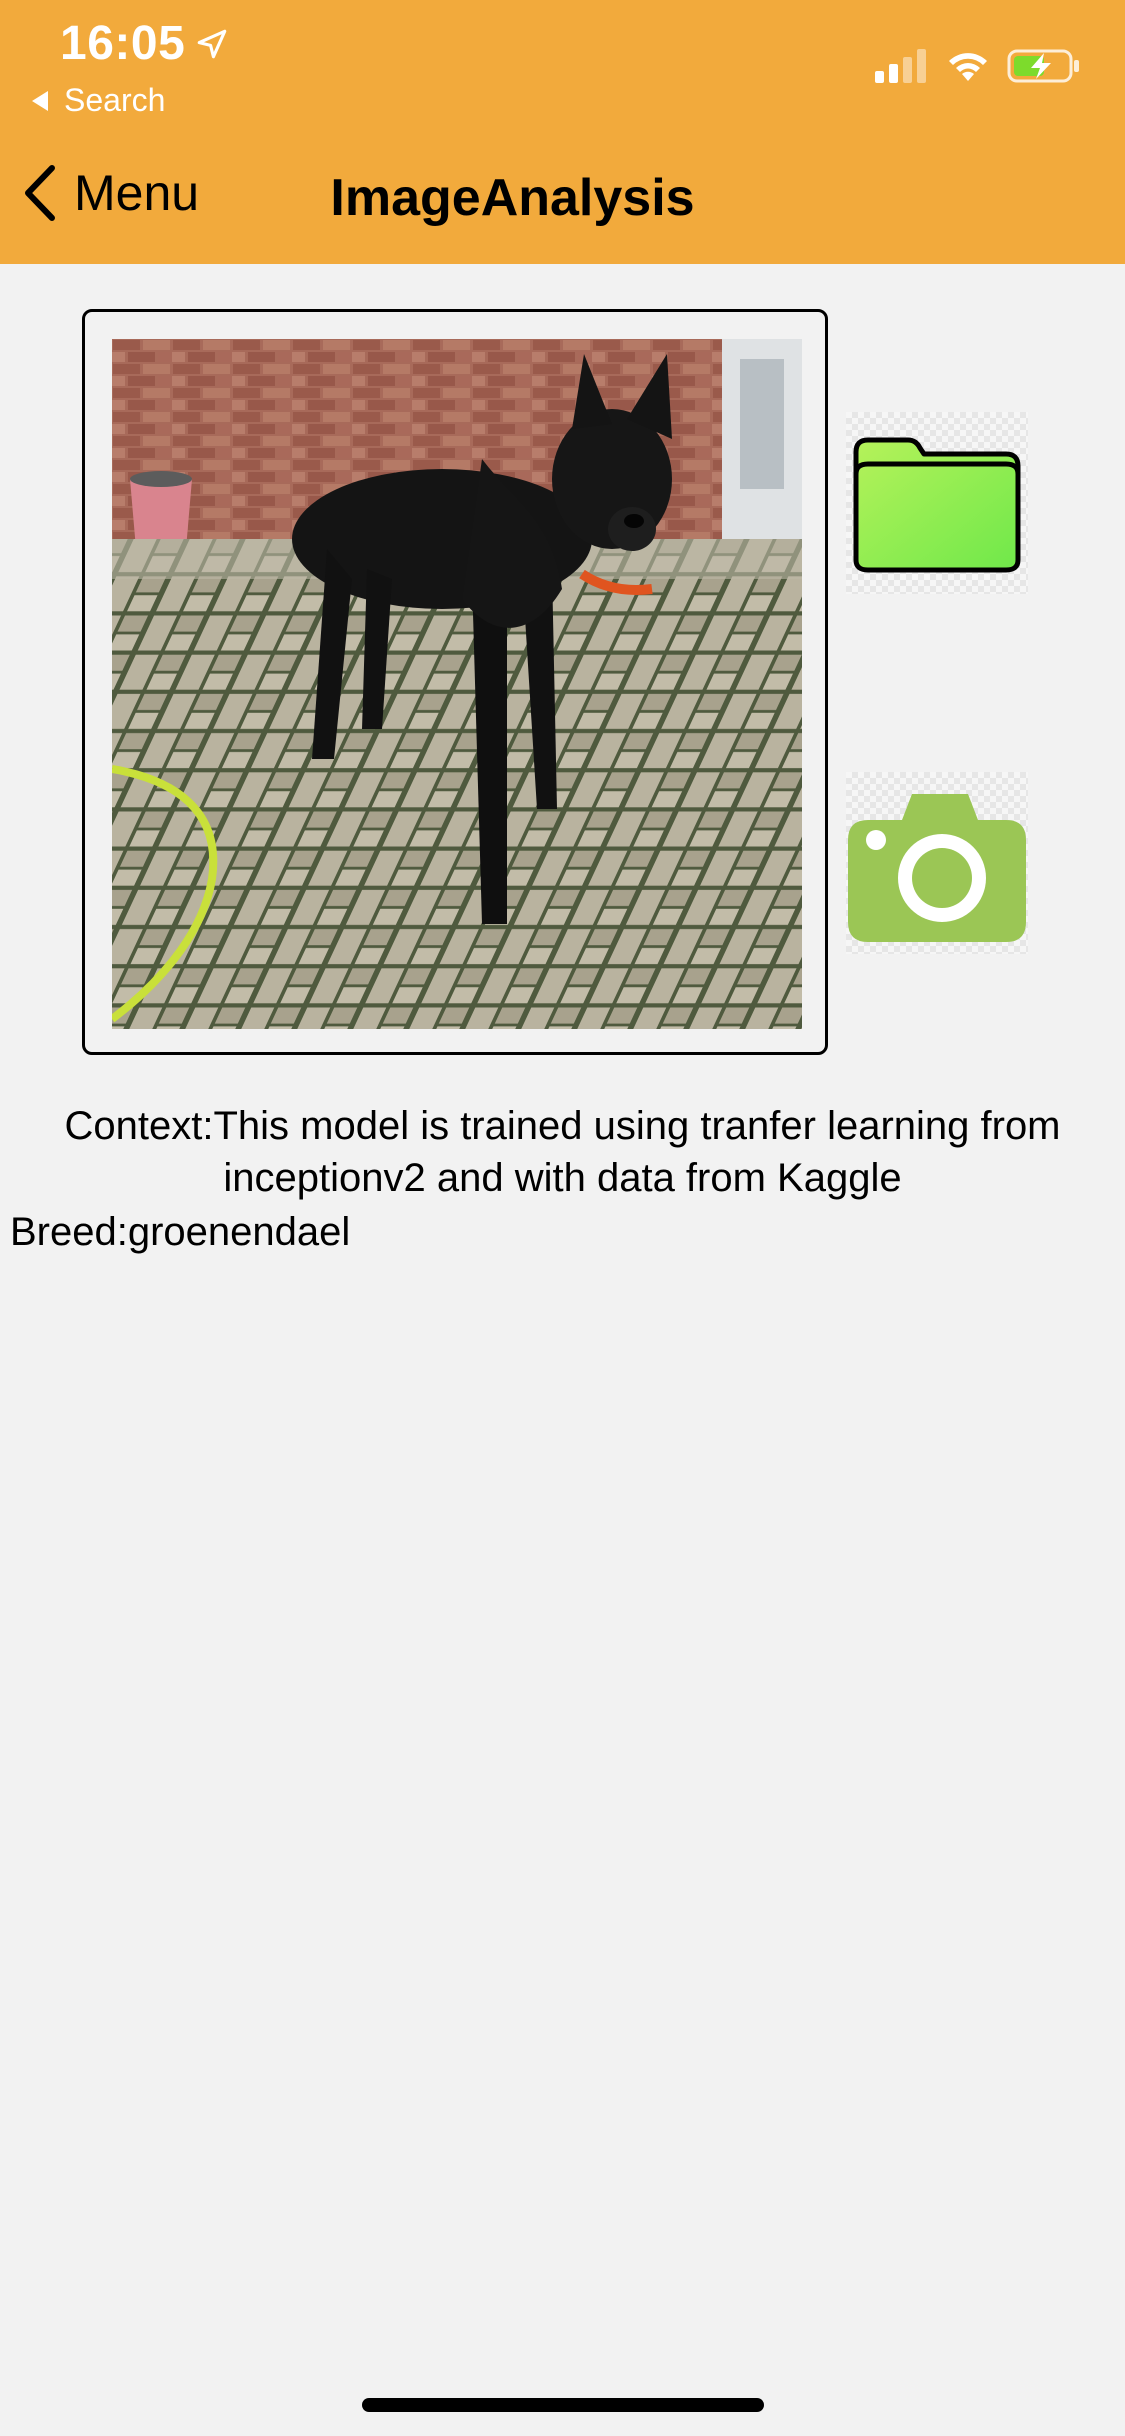 The width and height of the screenshot is (1125, 2436). I want to click on camera-button, so click(937, 863).